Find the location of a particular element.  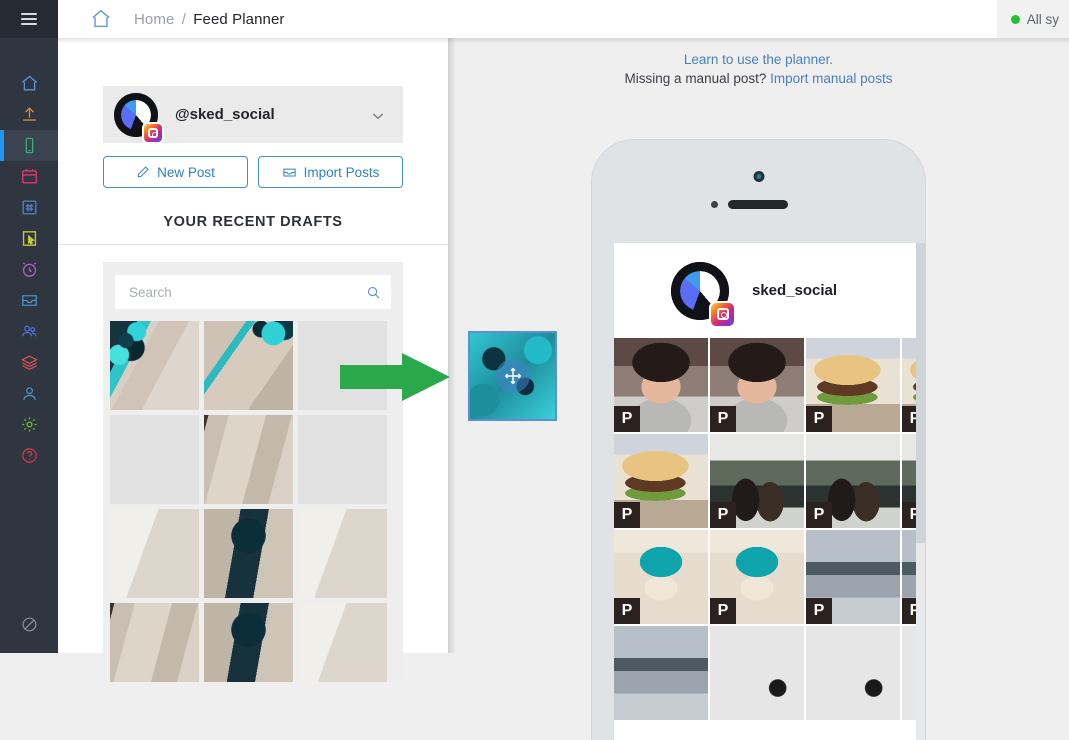

phone-speaker-icon is located at coordinates (758, 204).